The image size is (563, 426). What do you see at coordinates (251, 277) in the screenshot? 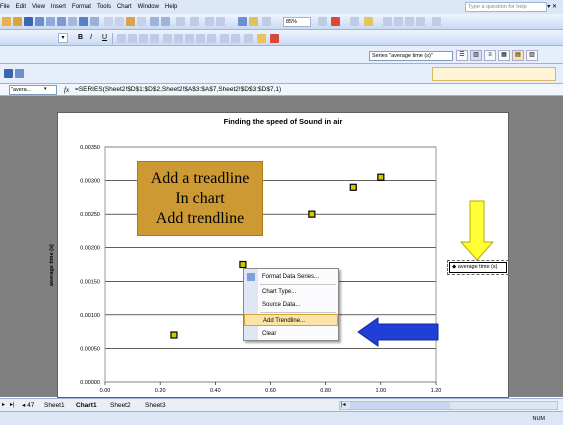
I see `format-series-icon` at bounding box center [251, 277].